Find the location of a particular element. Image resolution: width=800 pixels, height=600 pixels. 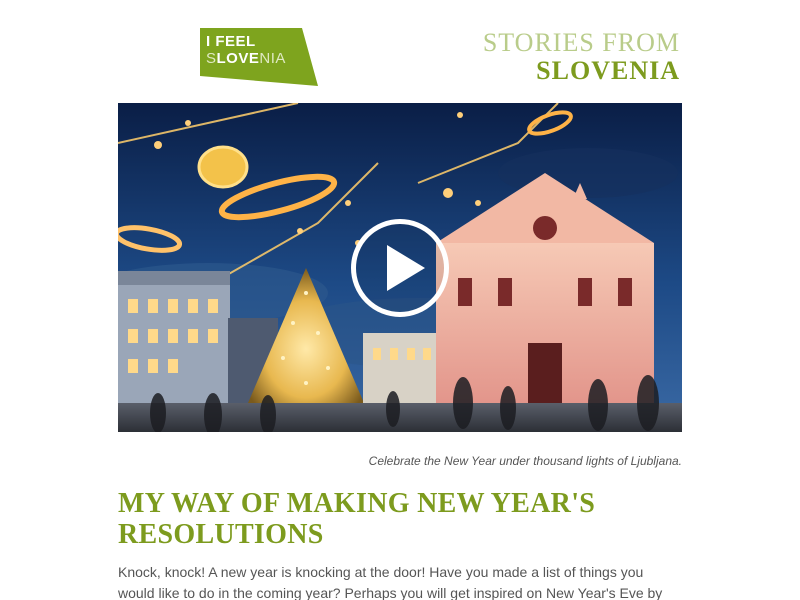

i-feel-slovenia-logo: I FEEL SLOVENIA is located at coordinates (259, 57).